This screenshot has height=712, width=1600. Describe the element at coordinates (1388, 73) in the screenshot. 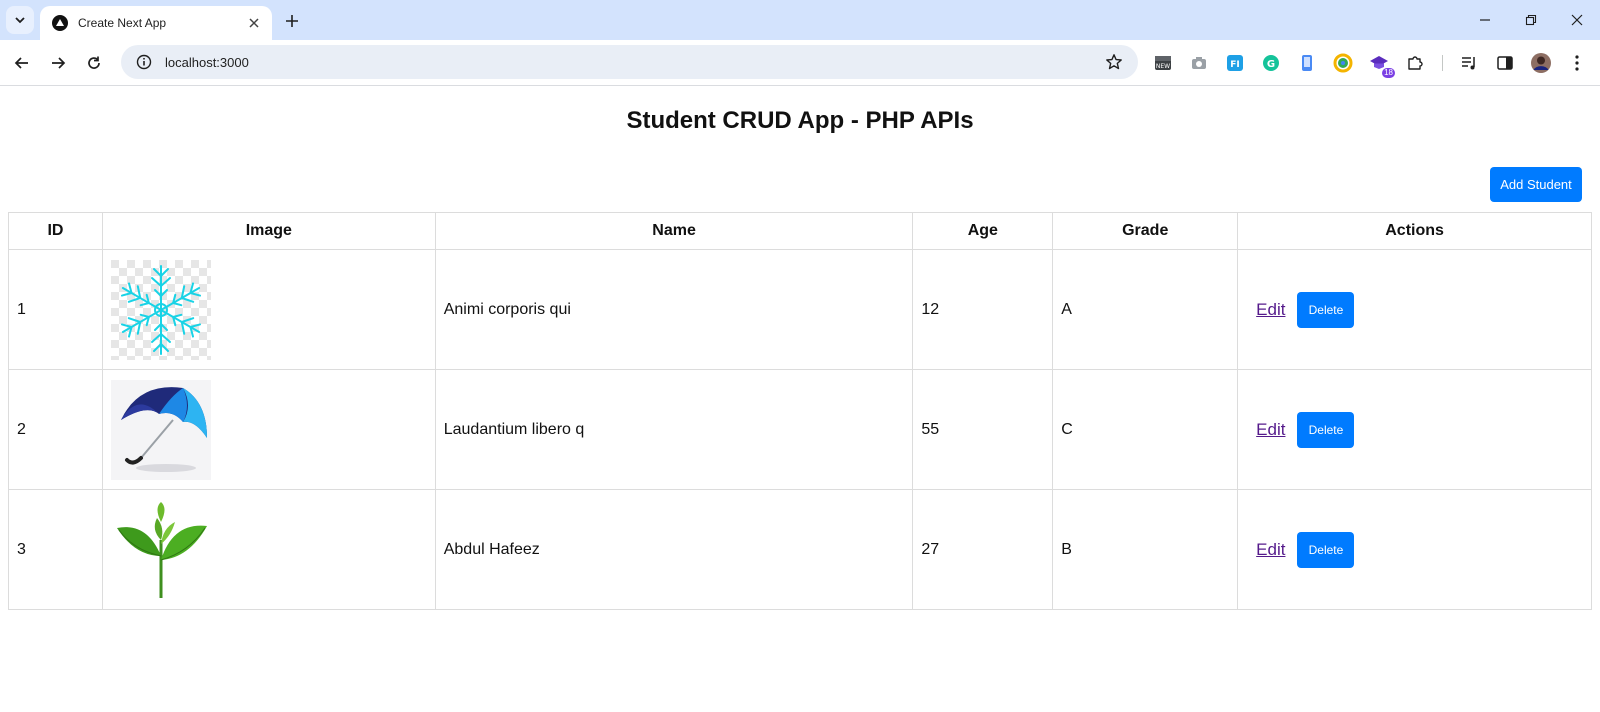

I see `extension-badge: 18` at that location.